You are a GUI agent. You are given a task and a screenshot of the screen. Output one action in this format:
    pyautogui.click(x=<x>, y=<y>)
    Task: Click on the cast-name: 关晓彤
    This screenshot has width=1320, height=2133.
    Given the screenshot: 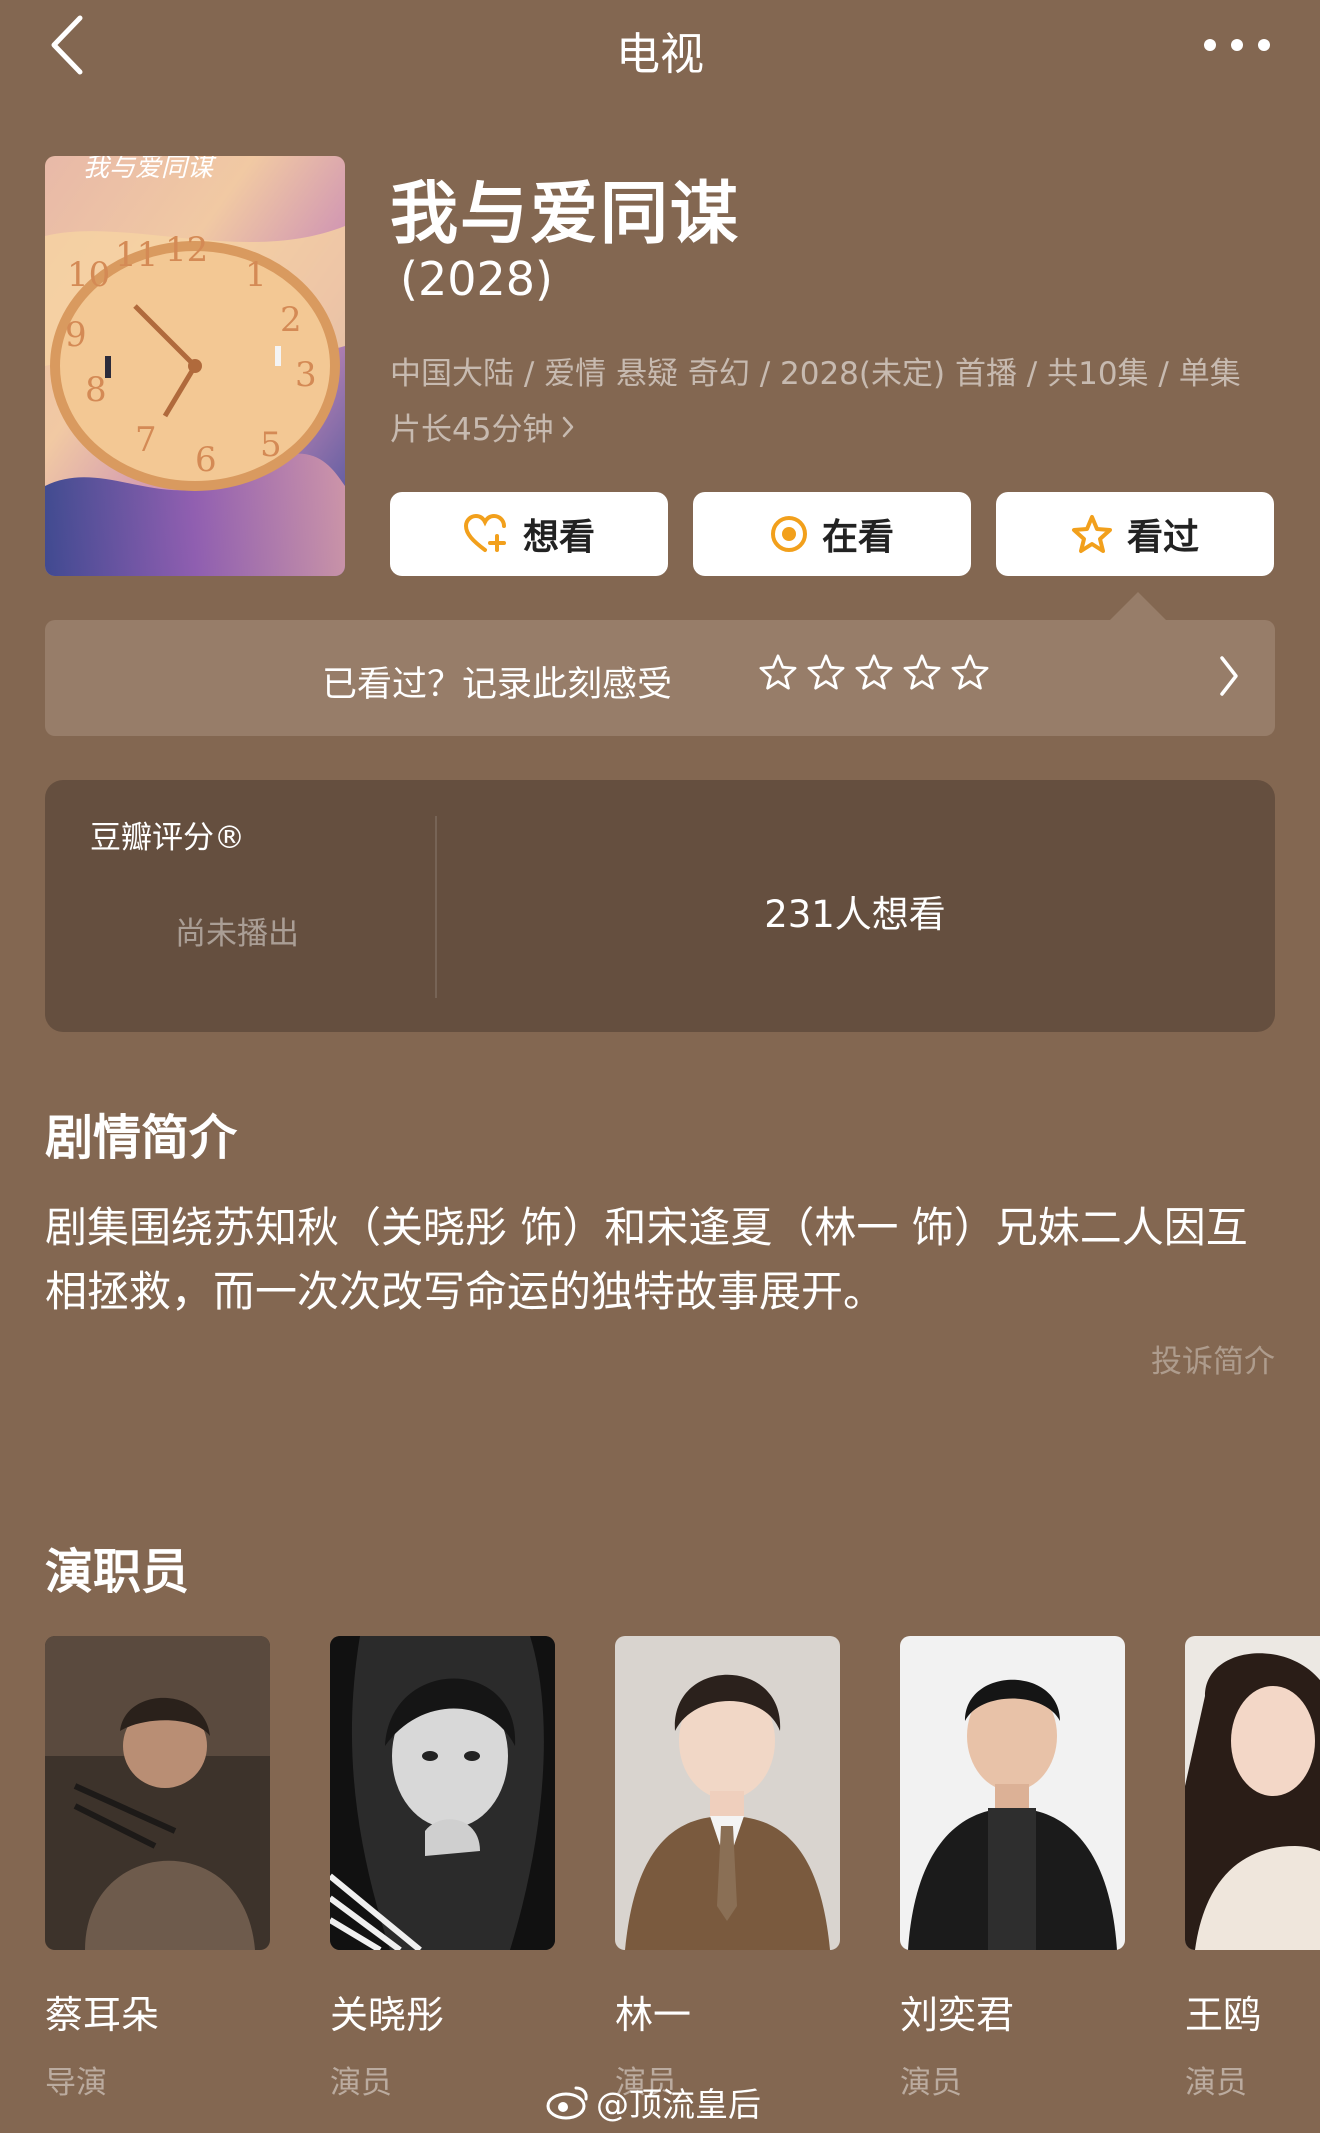 What is the action you would take?
    pyautogui.click(x=387, y=2015)
    